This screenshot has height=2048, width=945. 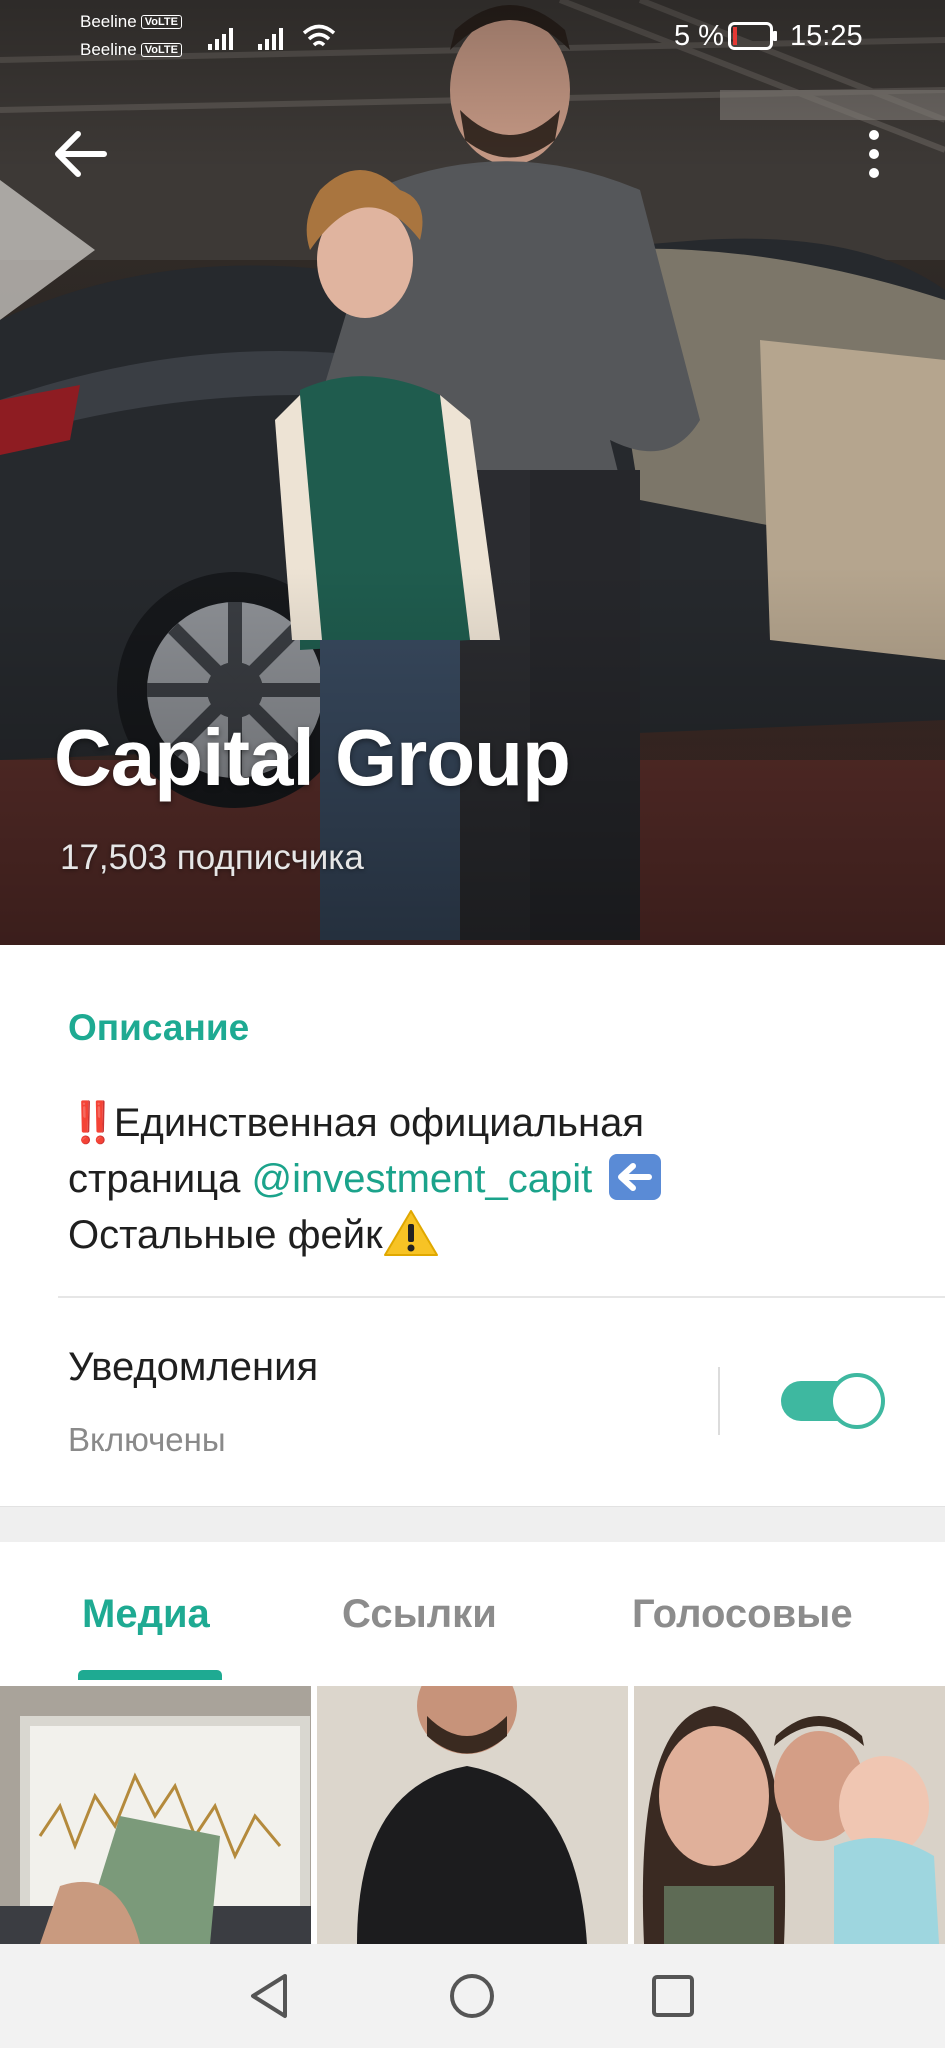 What do you see at coordinates (719, 1401) in the screenshot?
I see `vertical-separator` at bounding box center [719, 1401].